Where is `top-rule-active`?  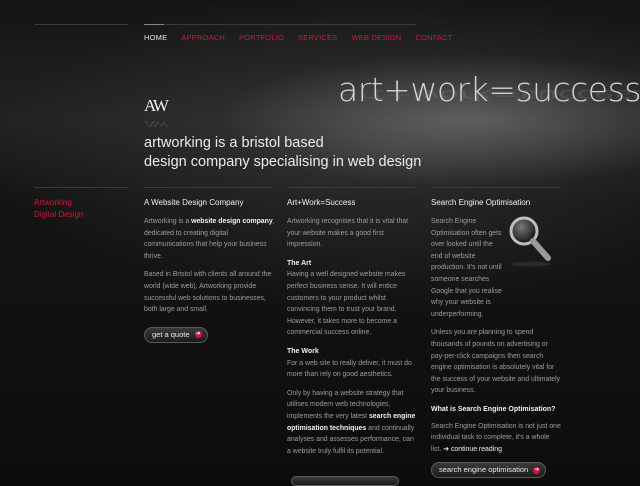 top-rule-active is located at coordinates (154, 24).